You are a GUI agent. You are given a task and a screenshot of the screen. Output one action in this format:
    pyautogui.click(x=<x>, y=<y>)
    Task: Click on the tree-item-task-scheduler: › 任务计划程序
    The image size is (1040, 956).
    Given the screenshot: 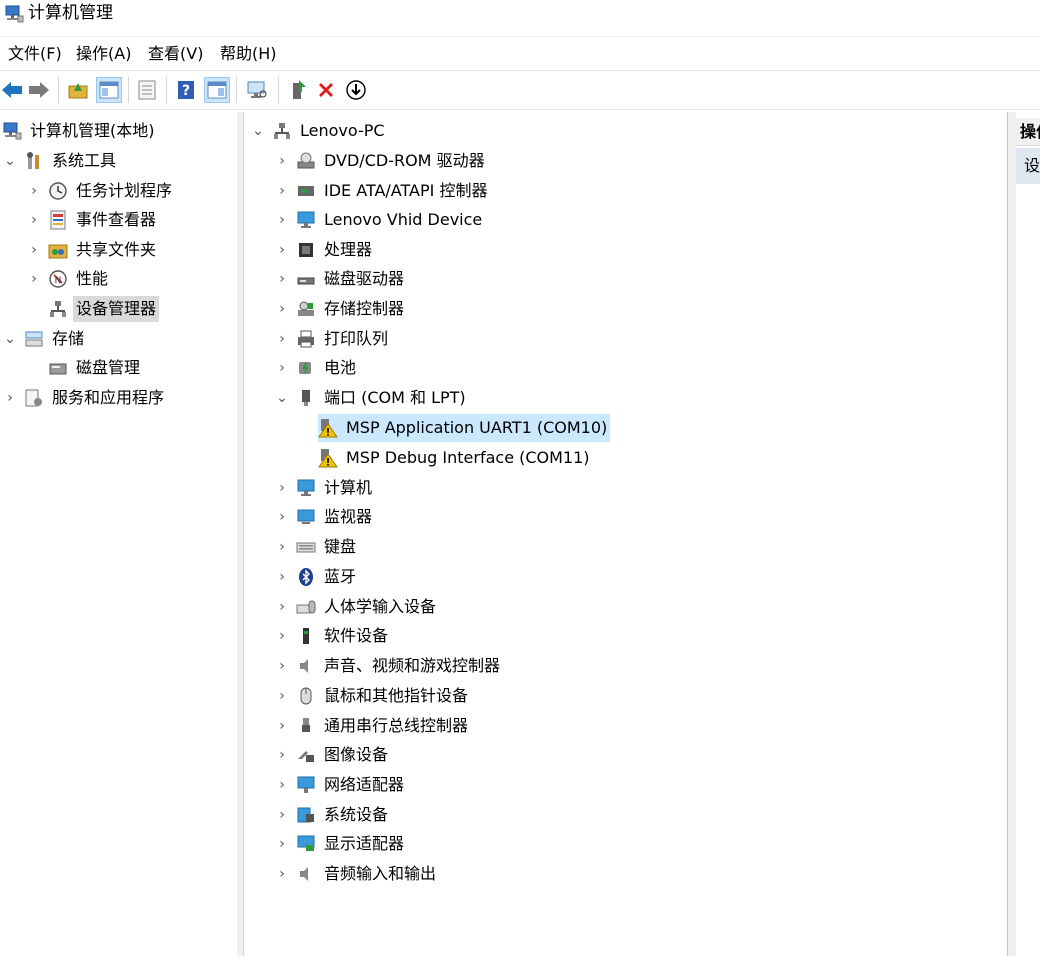 What is the action you would take?
    pyautogui.click(x=100, y=191)
    